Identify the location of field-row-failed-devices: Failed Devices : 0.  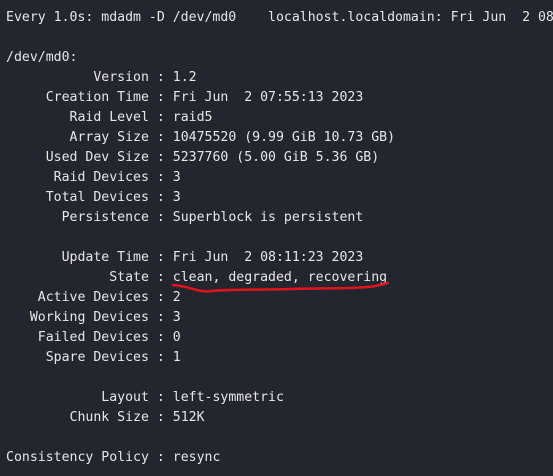
(93, 338).